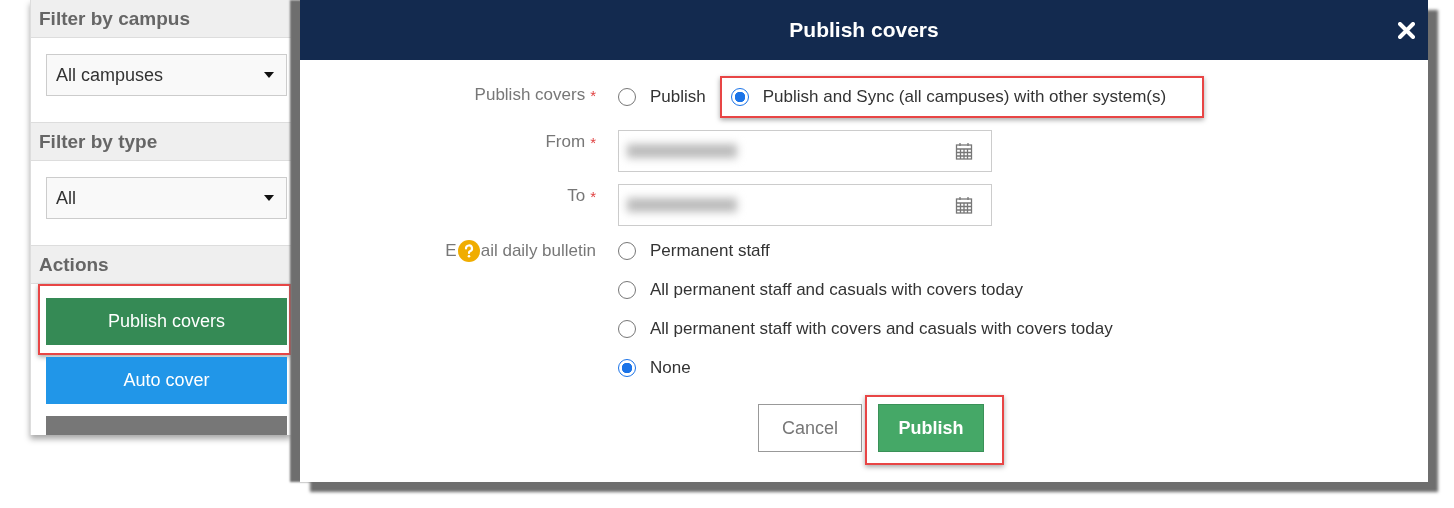 Image resolution: width=1454 pixels, height=508 pixels. What do you see at coordinates (451, 251) in the screenshot?
I see `field-label: E` at bounding box center [451, 251].